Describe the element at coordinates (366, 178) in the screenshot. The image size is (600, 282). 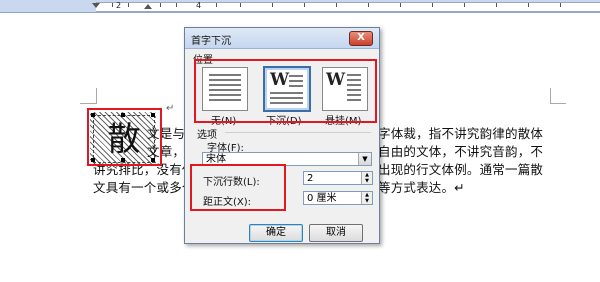
I see `drop-lines-spinner: ▲ ▼` at that location.